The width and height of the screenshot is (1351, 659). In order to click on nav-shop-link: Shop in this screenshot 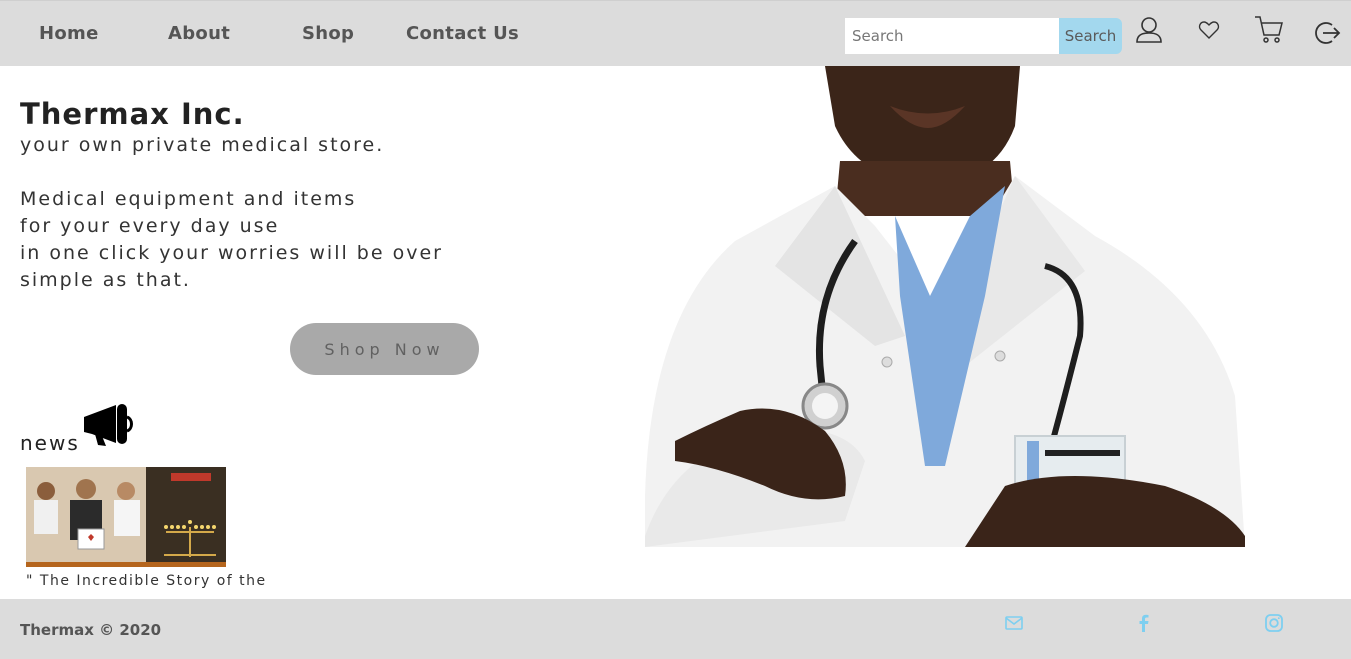, I will do `click(328, 33)`.